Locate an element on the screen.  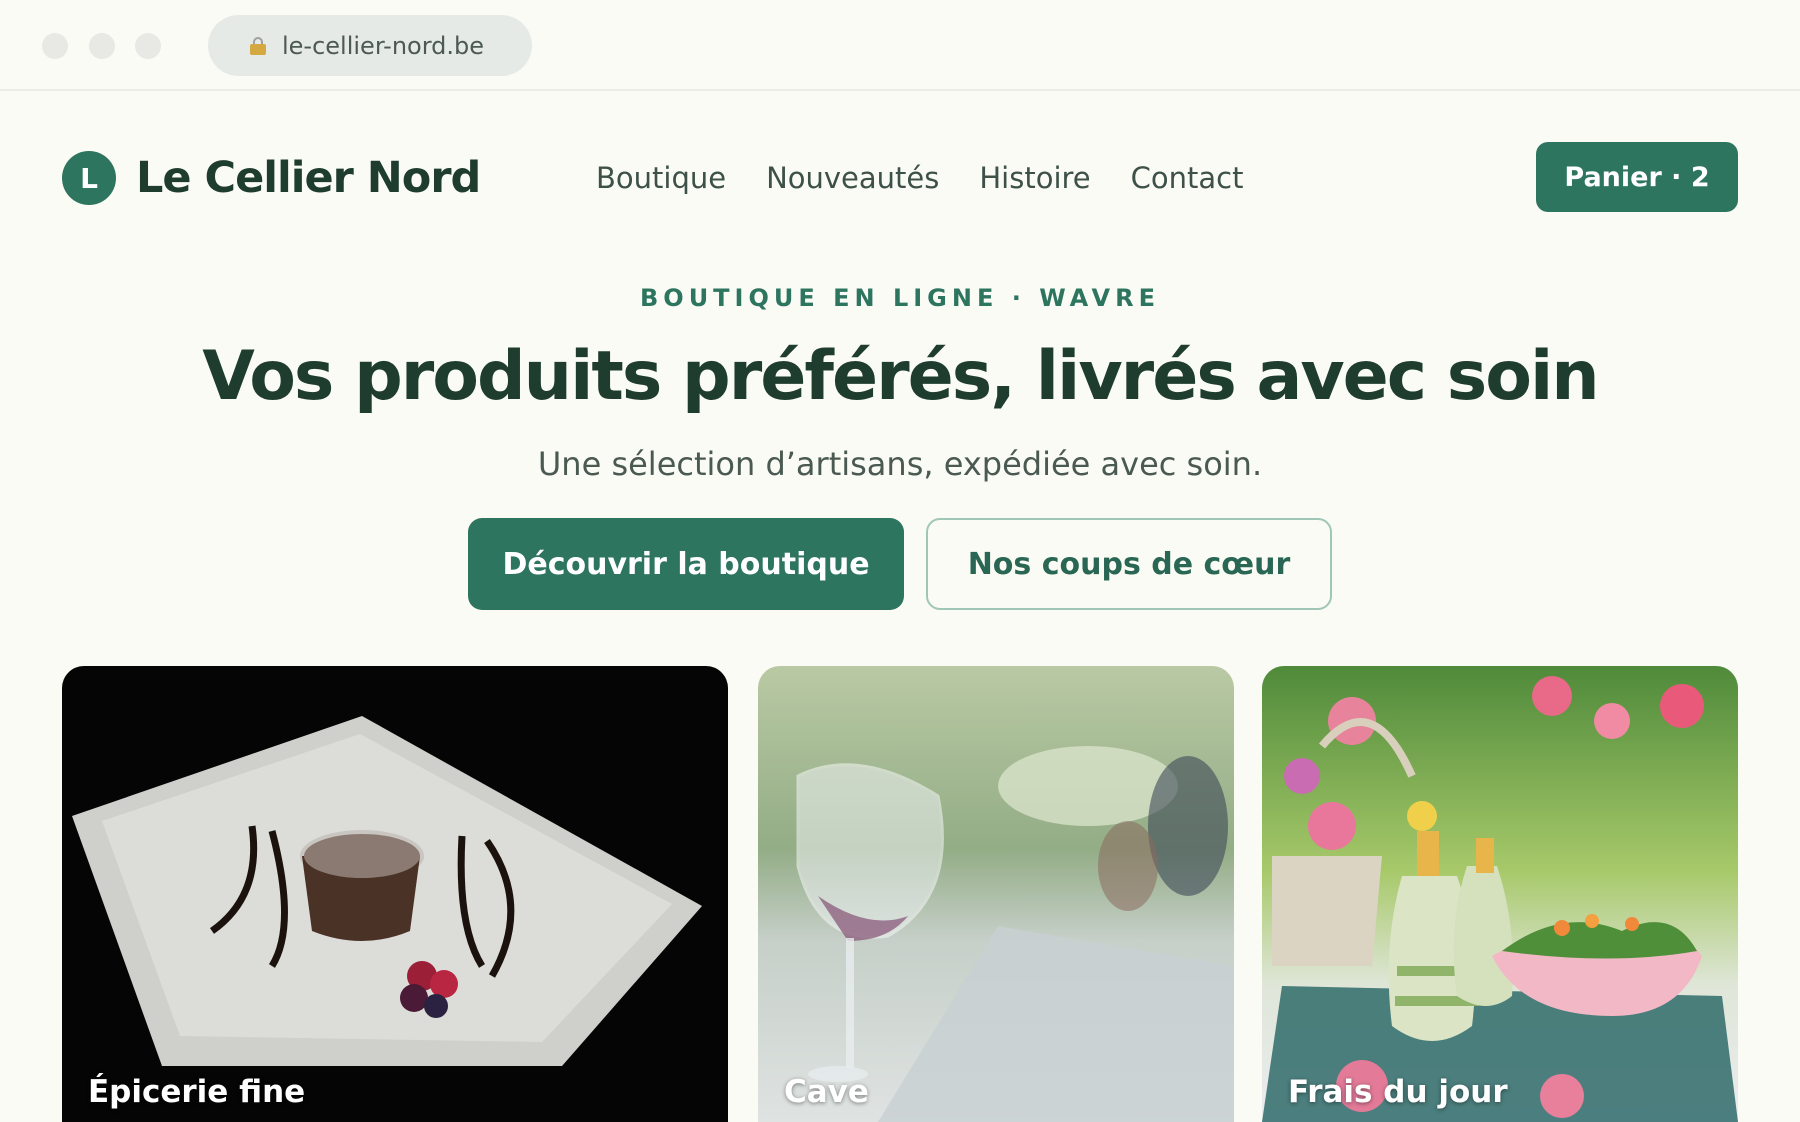
category-label: Épicerie fine is located at coordinates (197, 1092).